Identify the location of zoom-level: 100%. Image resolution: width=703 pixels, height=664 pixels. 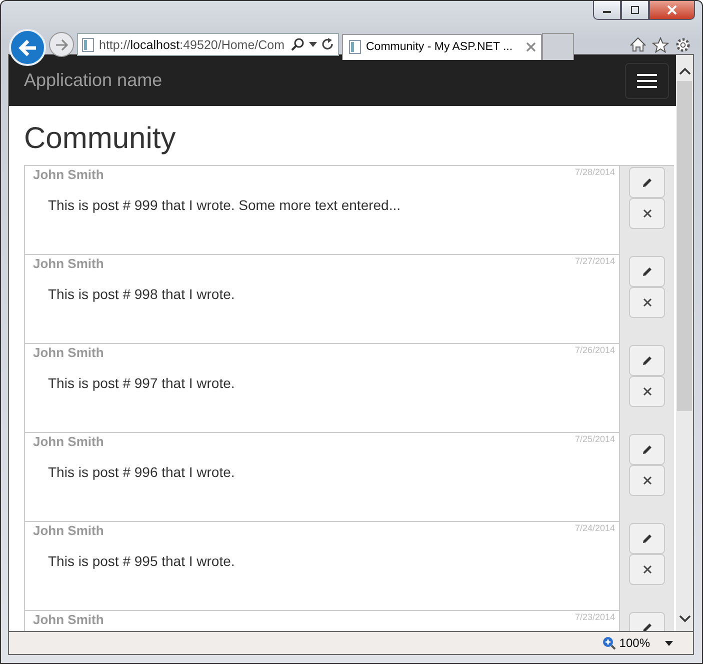
(634, 643).